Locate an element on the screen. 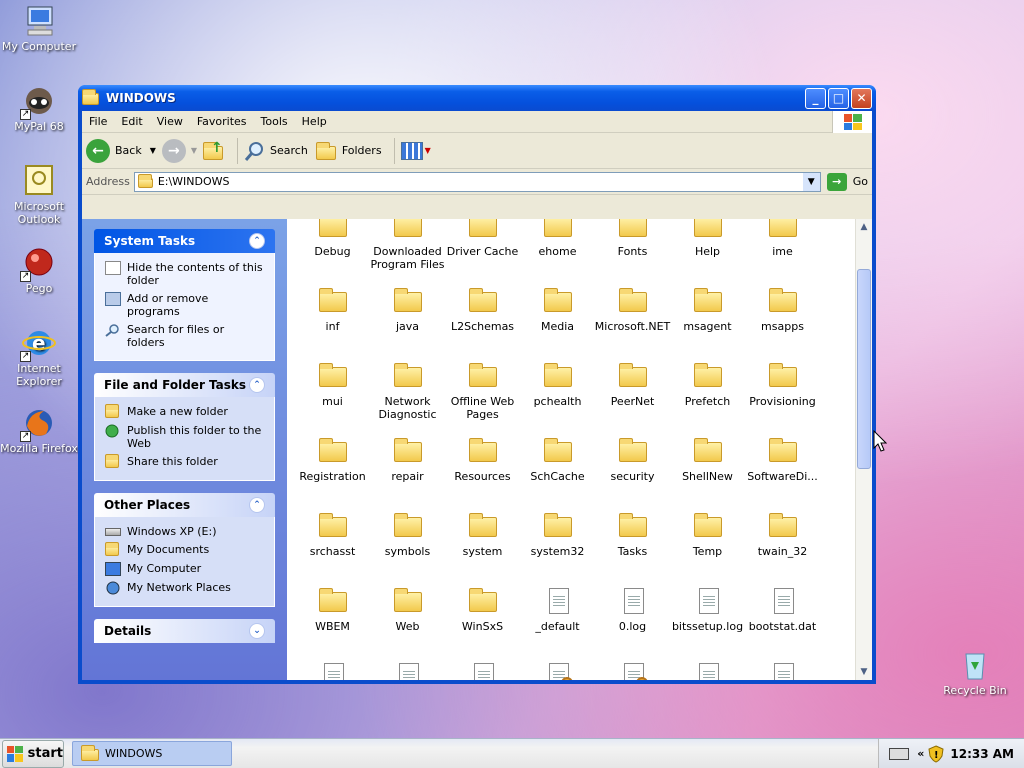  place-windows-xp-drive: Windows XP (E:) is located at coordinates (184, 531).